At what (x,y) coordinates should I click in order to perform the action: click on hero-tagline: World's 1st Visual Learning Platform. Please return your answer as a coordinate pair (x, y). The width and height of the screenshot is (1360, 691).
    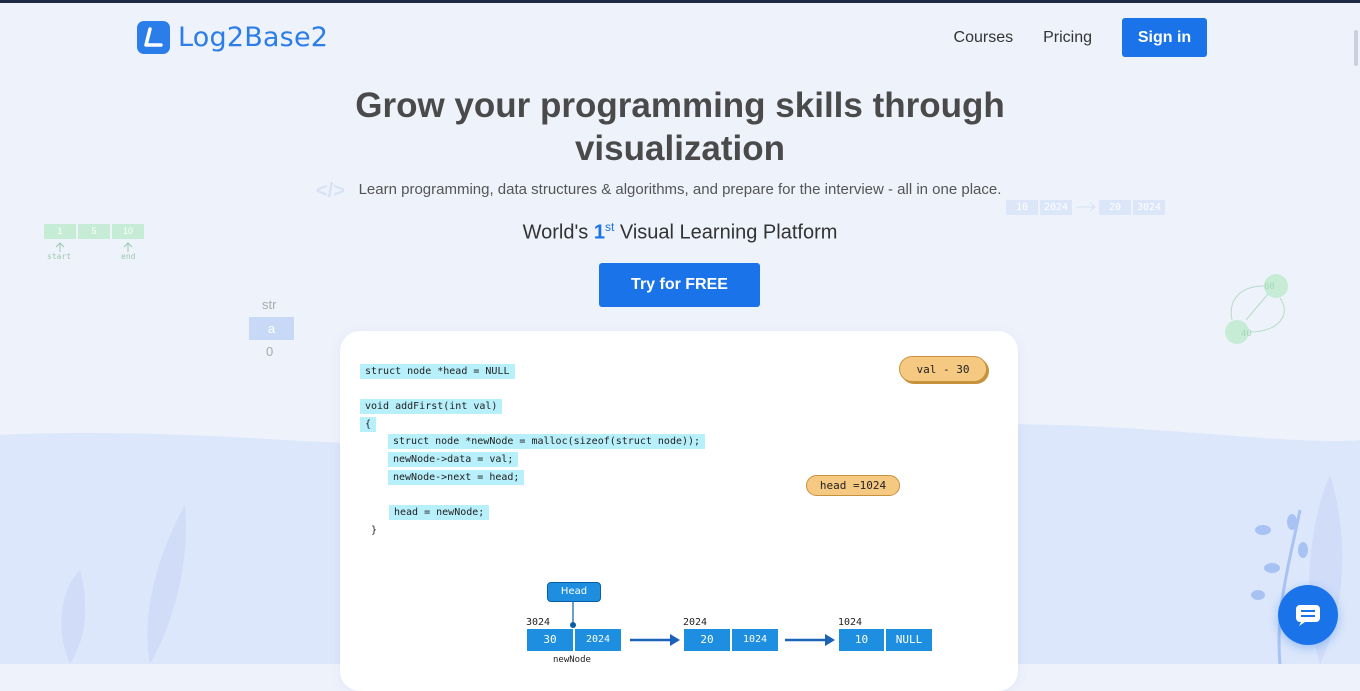
    Looking at the image, I should click on (680, 232).